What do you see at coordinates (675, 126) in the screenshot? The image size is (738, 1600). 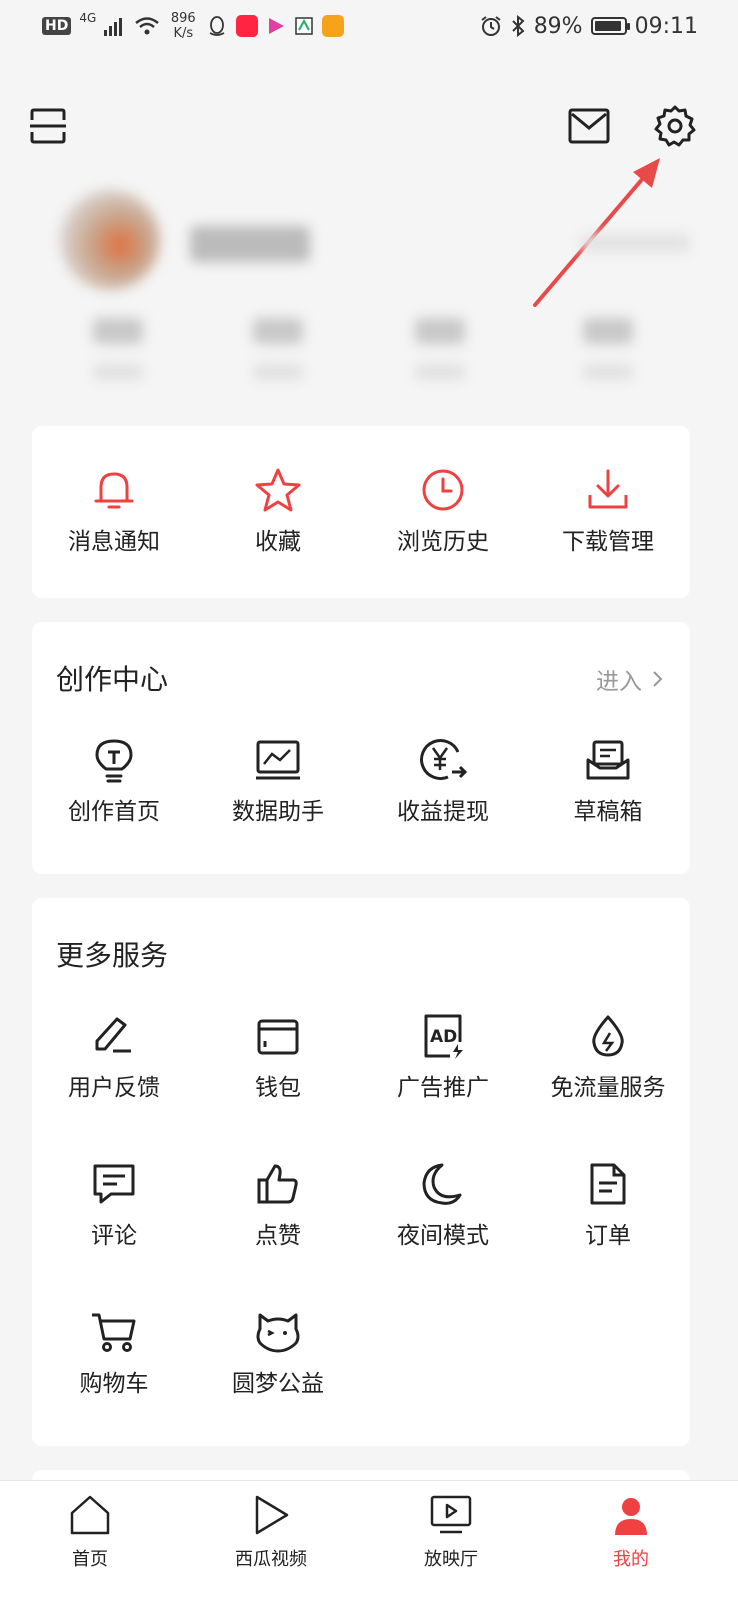 I see `settings-button` at bounding box center [675, 126].